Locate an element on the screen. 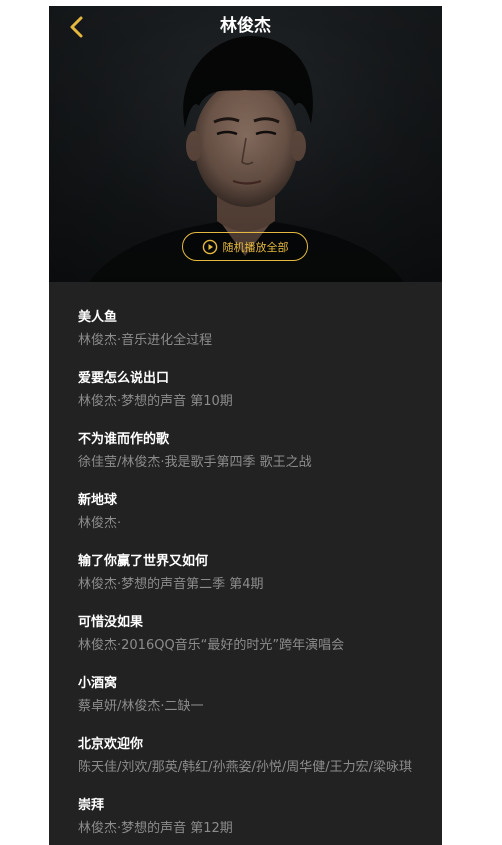  song-name: 小酒窝 is located at coordinates (98, 683).